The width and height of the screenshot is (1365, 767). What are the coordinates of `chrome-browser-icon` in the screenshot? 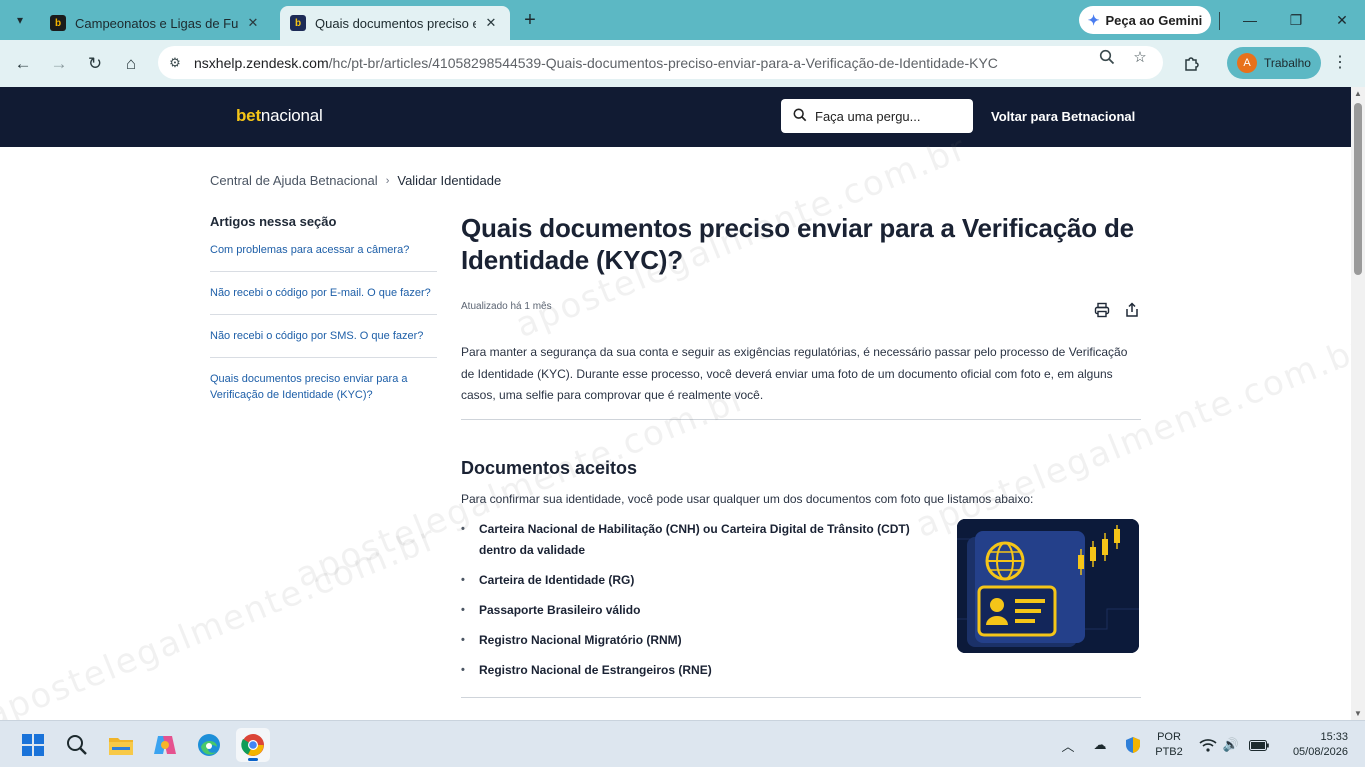 It's located at (253, 745).